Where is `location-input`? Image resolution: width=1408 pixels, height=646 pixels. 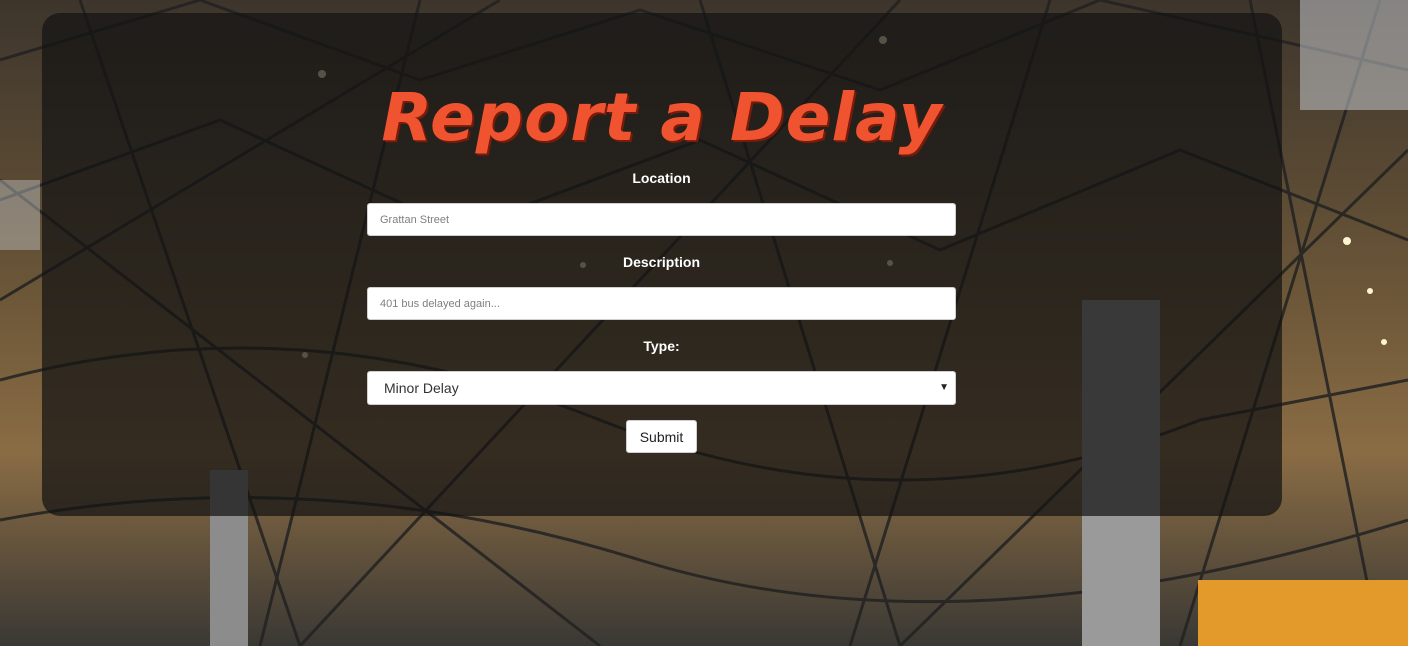
location-input is located at coordinates (661, 219).